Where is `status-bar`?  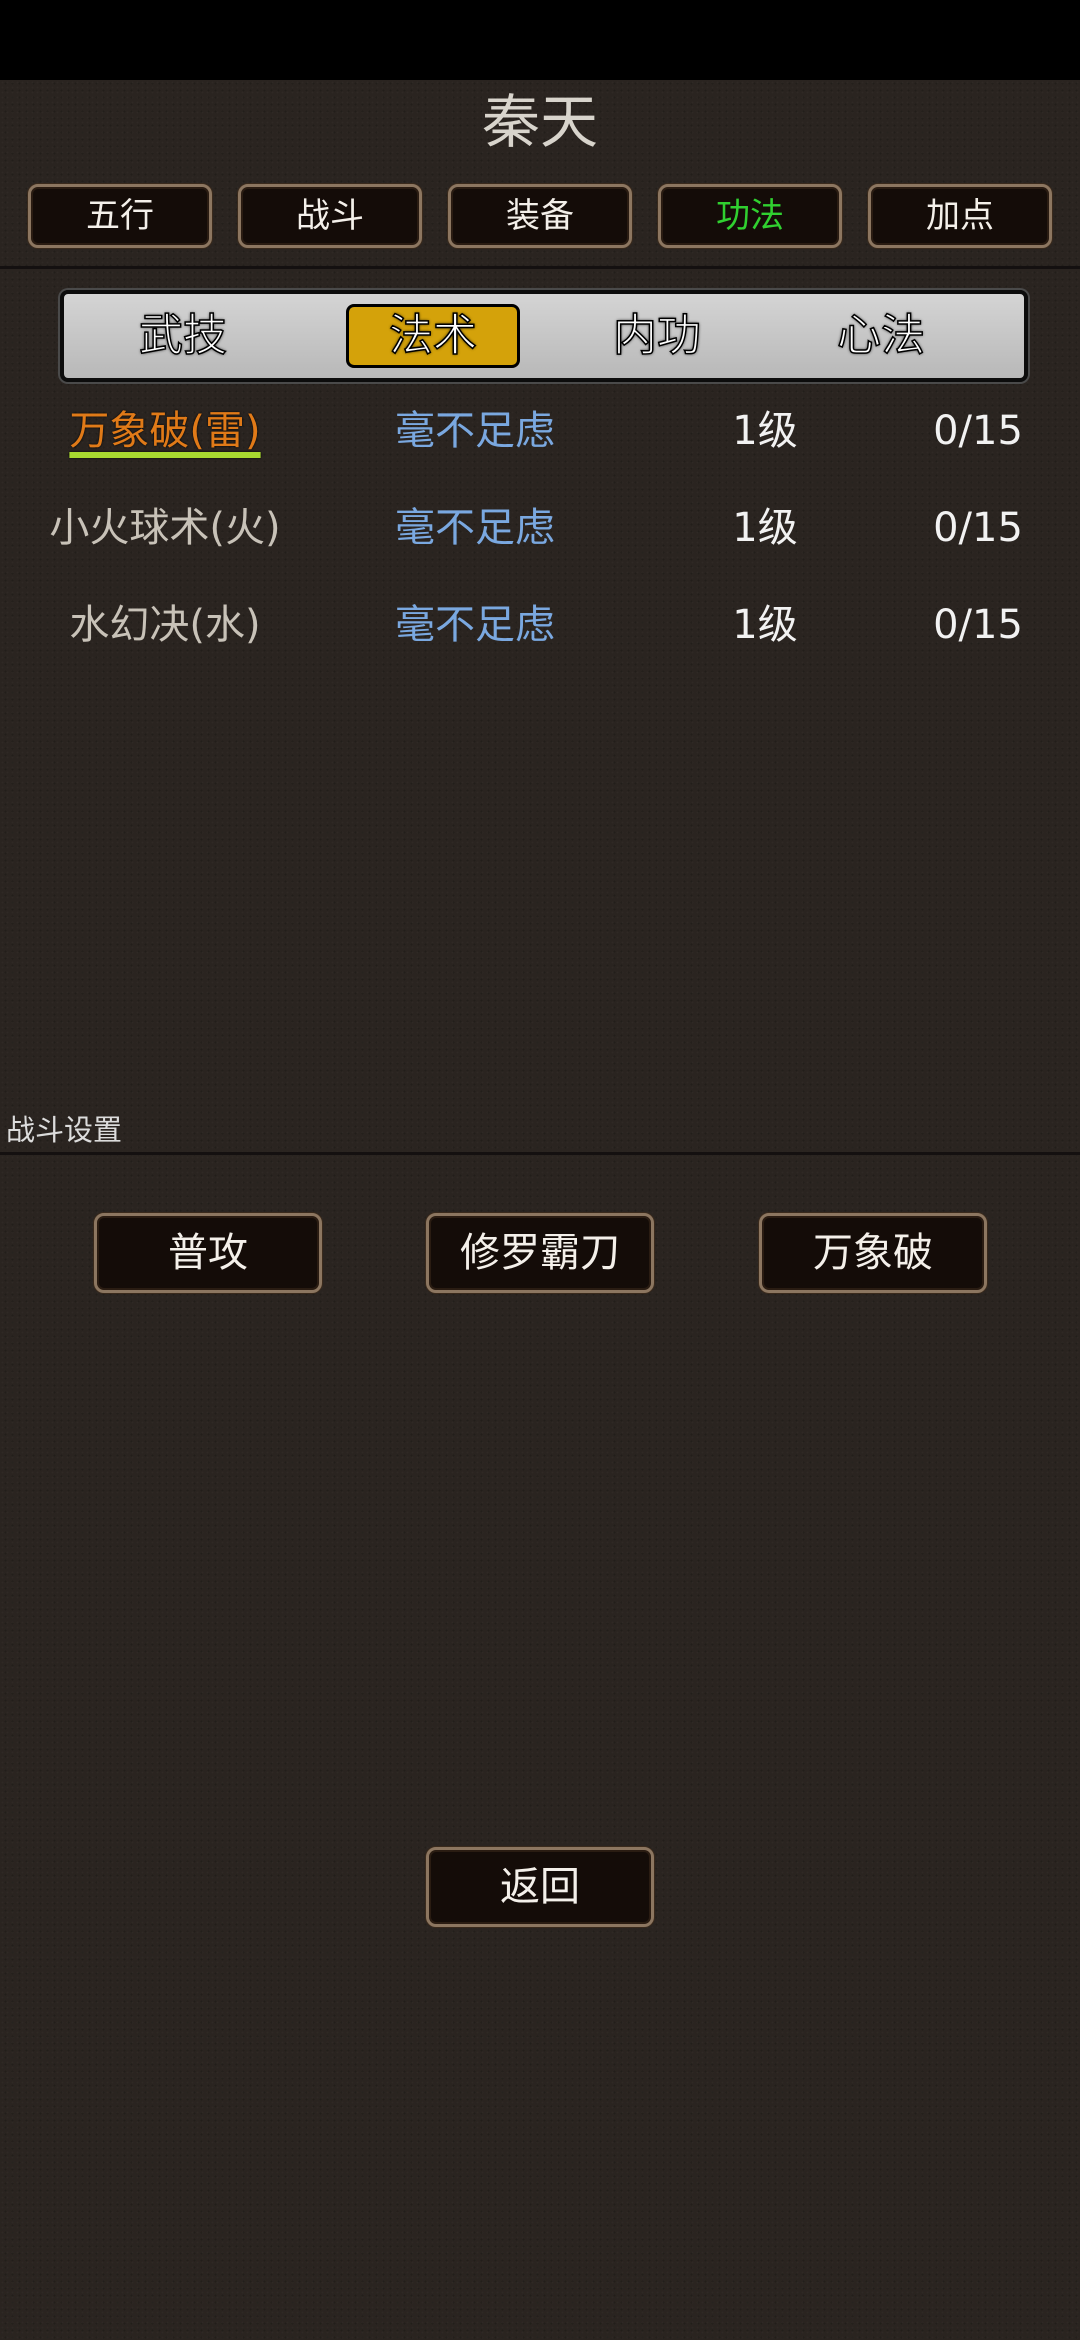
status-bar is located at coordinates (540, 40).